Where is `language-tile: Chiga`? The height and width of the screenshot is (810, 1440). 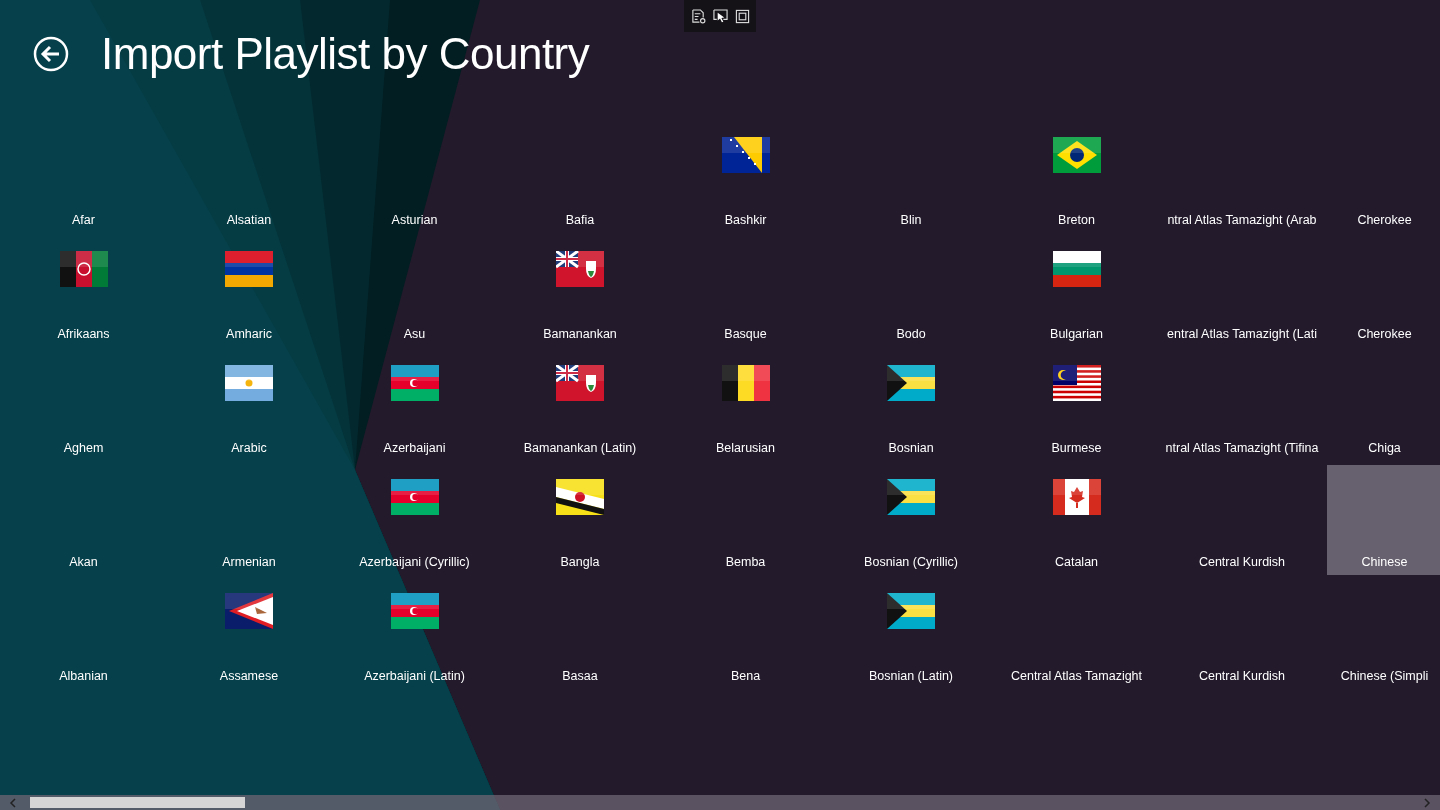
language-tile: Chiga is located at coordinates (1383, 406).